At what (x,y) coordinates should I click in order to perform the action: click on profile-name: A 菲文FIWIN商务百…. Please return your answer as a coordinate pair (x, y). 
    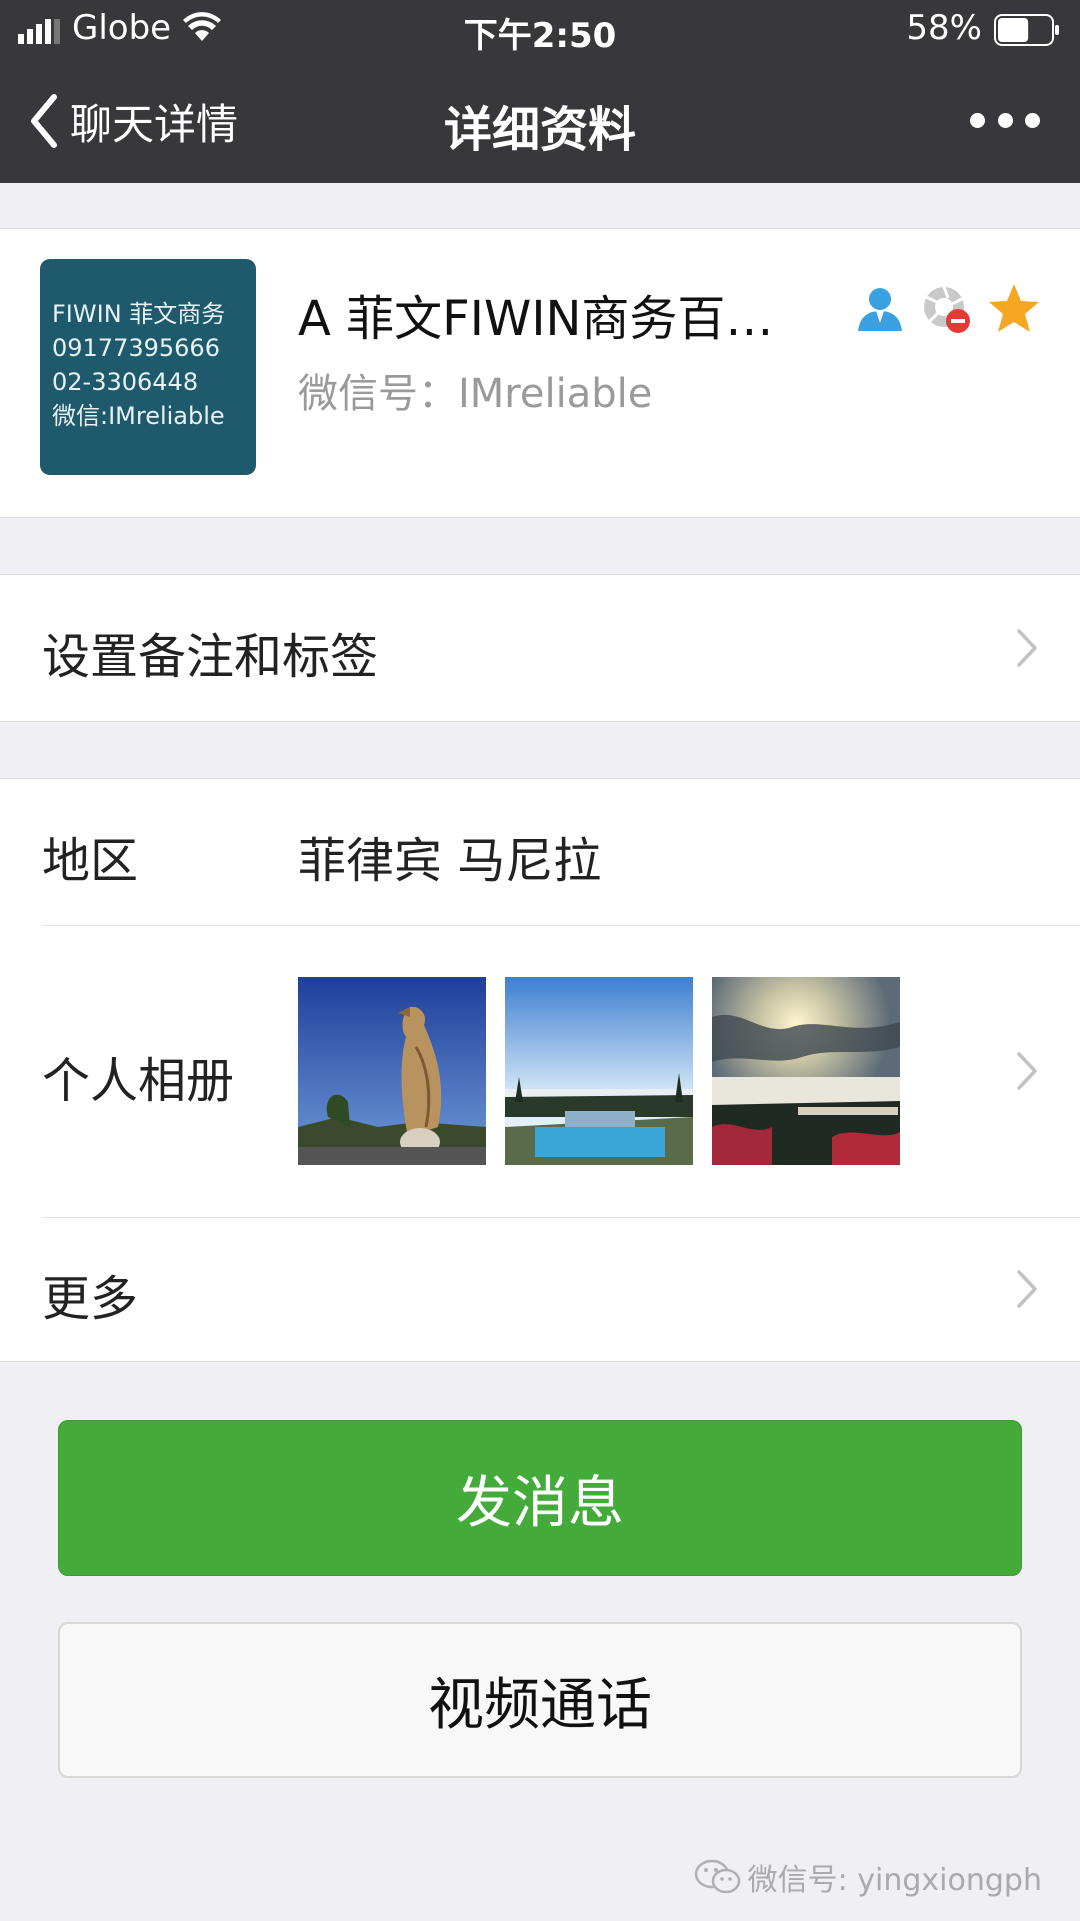
    Looking at the image, I should click on (536, 319).